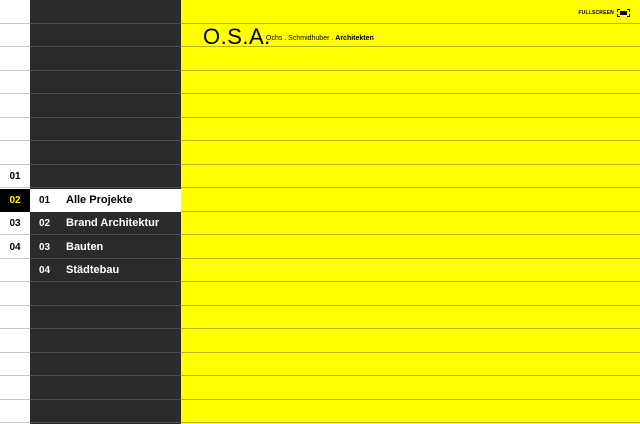 This screenshot has width=640, height=424. What do you see at coordinates (85, 246) in the screenshot?
I see `menu-item-label: Bauten` at bounding box center [85, 246].